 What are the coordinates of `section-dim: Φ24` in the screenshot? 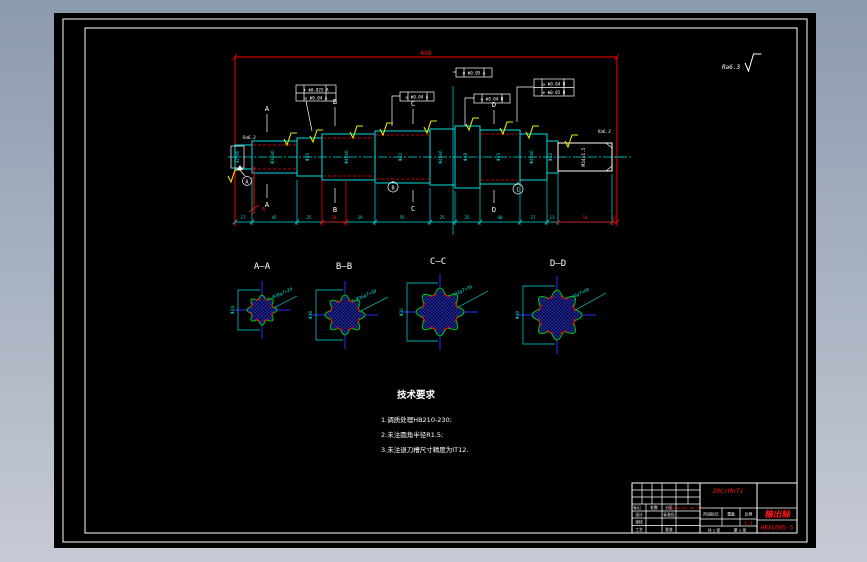 It's located at (233, 310).